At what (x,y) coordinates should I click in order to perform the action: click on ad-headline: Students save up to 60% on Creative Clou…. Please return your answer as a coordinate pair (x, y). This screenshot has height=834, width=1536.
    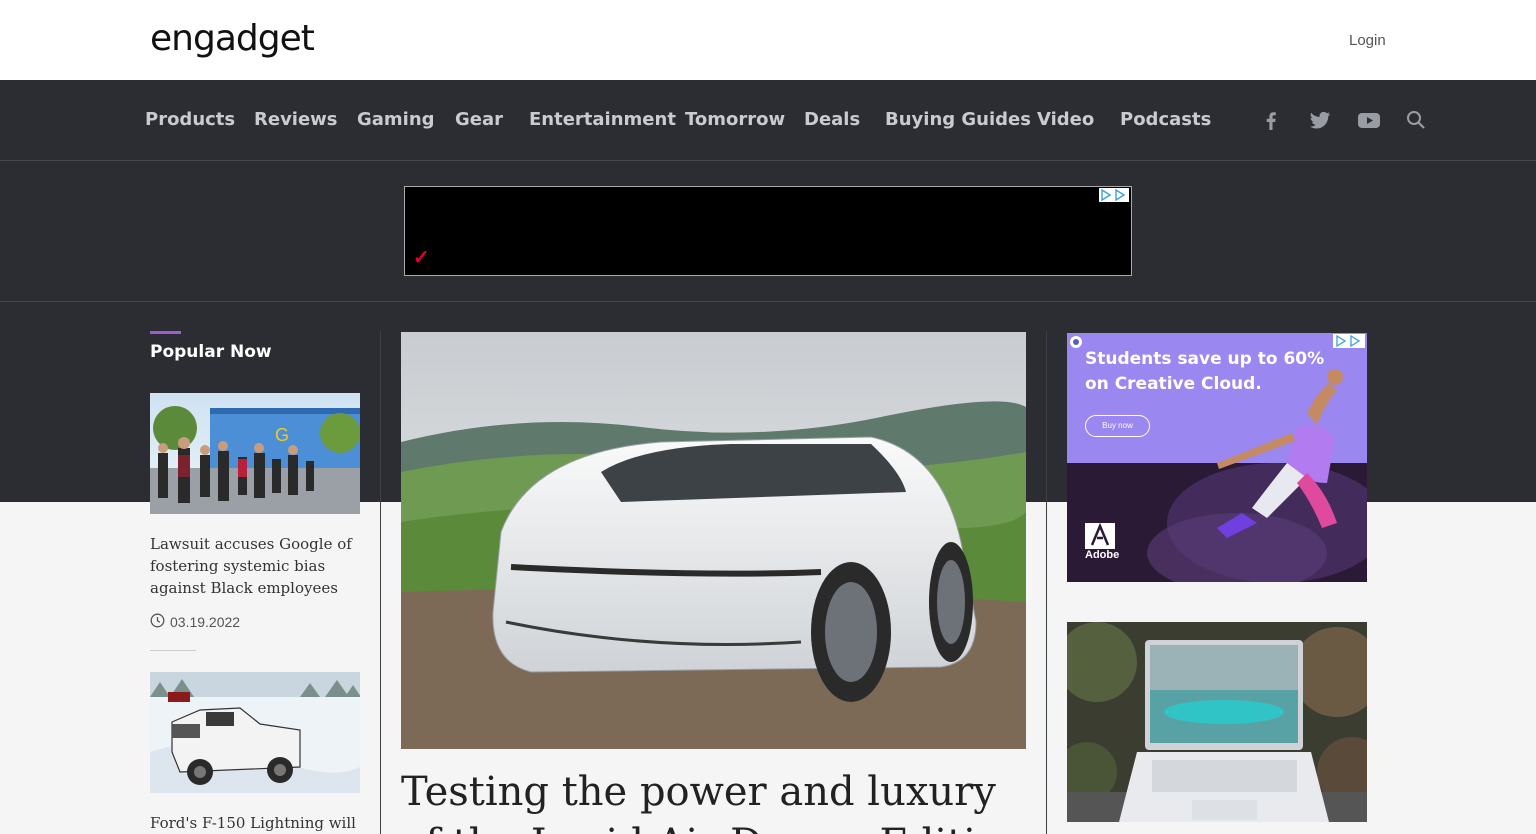
    Looking at the image, I should click on (1205, 371).